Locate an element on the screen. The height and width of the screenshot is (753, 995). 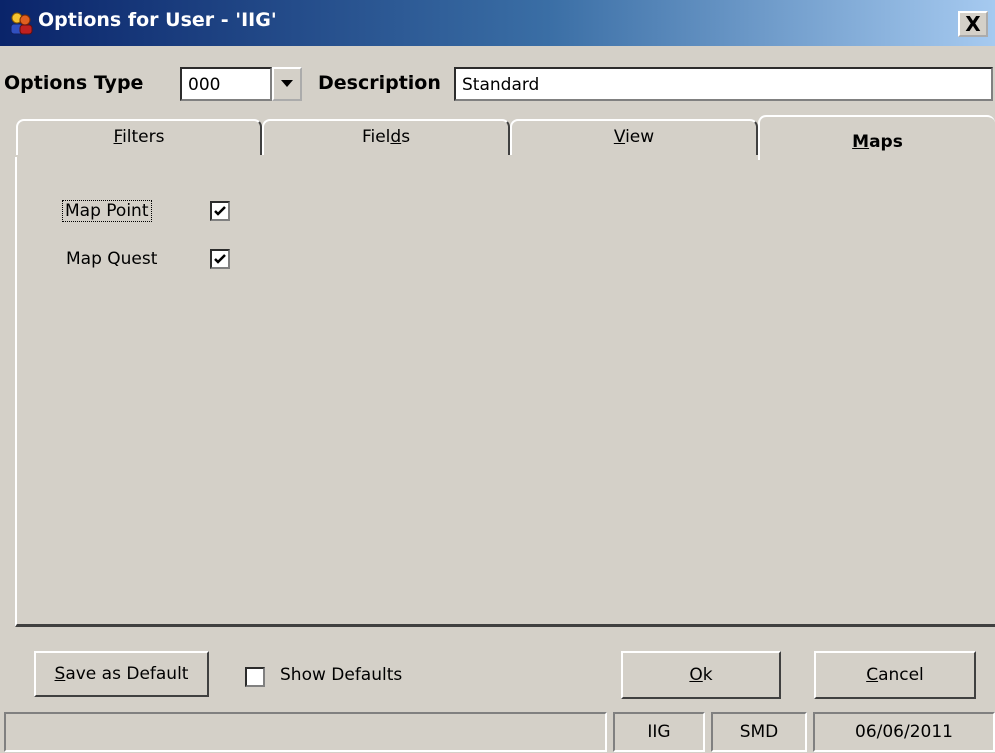
cancel-button: Cancel is located at coordinates (895, 675).